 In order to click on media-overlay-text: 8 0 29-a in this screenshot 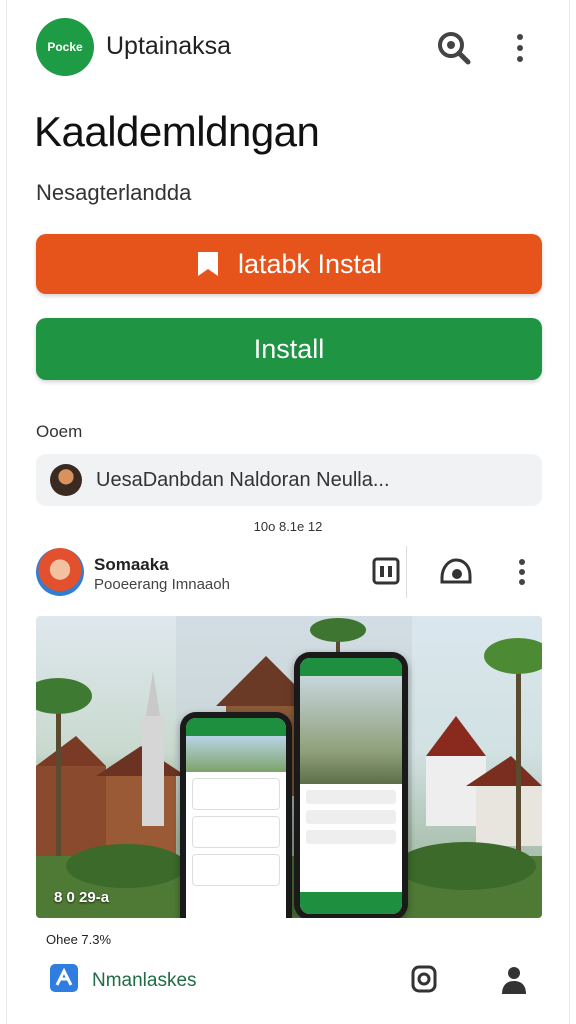, I will do `click(82, 897)`.